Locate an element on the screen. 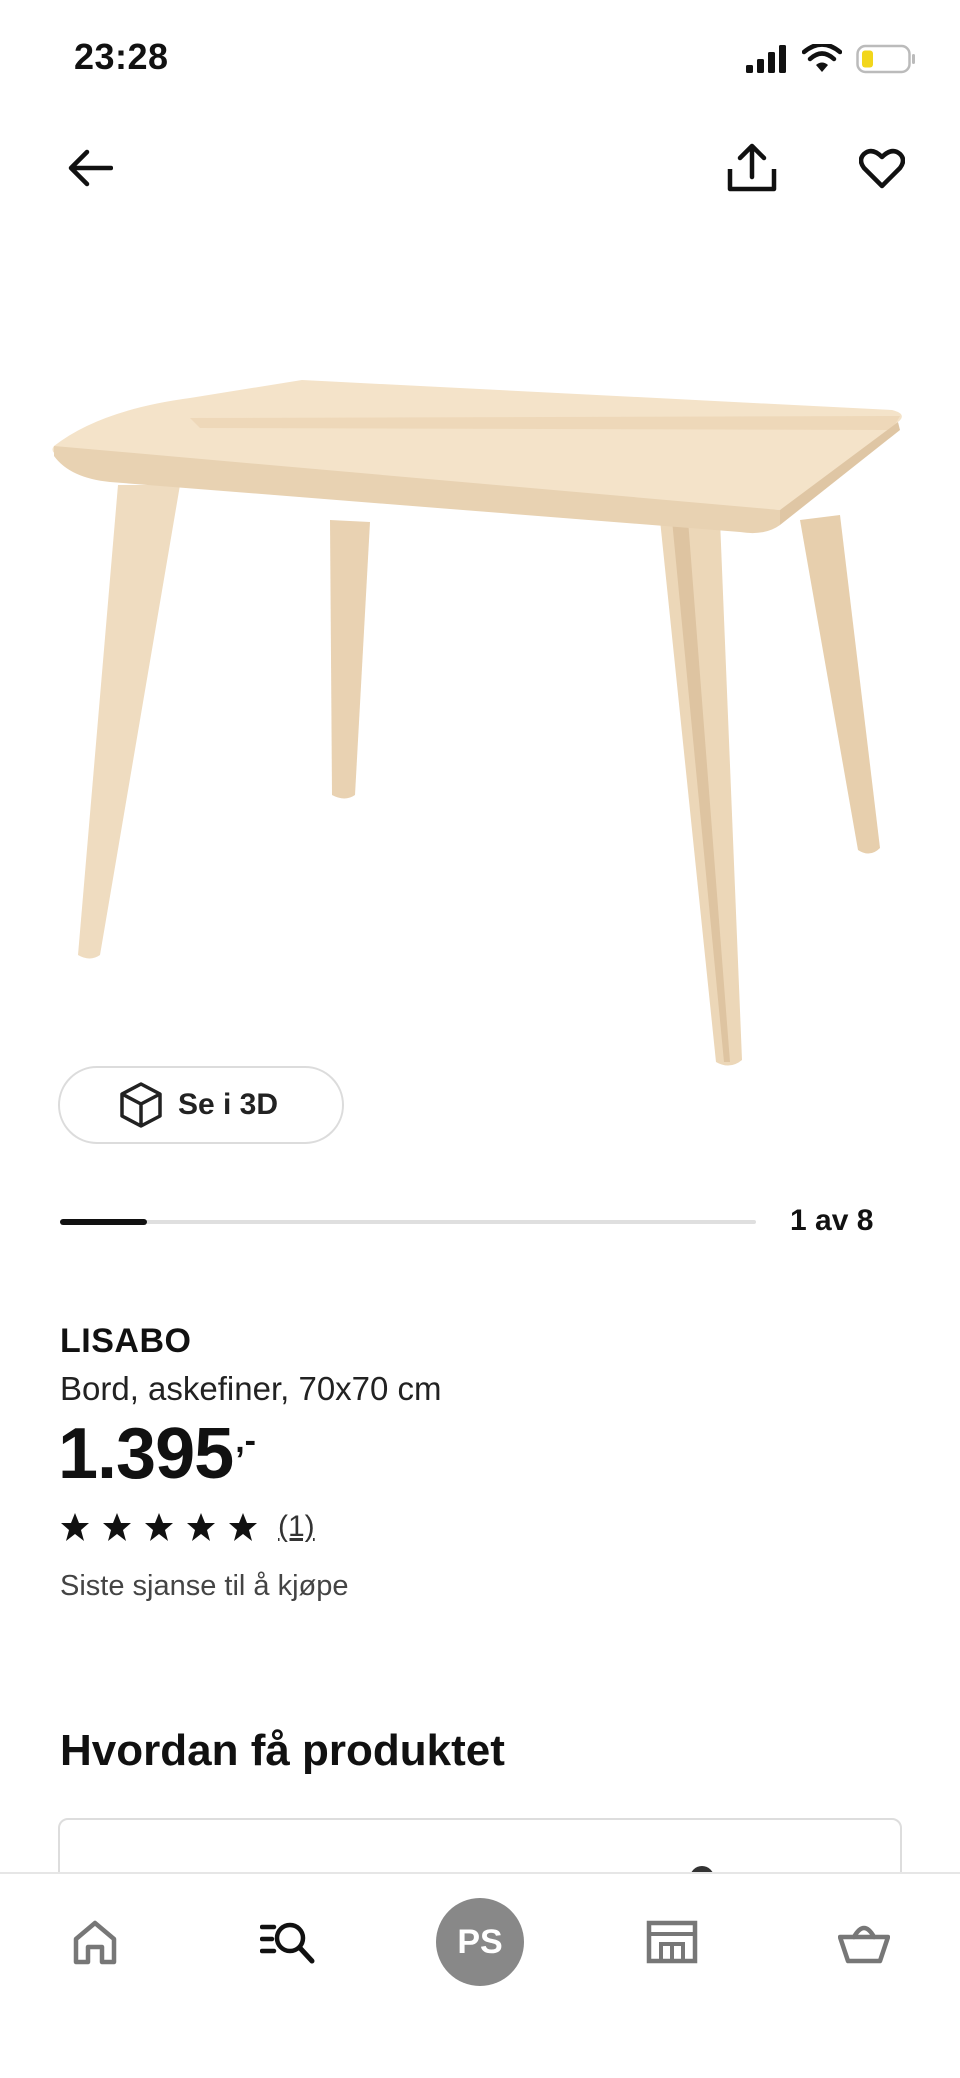 The height and width of the screenshot is (2078, 960). product-price: 1.395 ,- is located at coordinates (157, 1454).